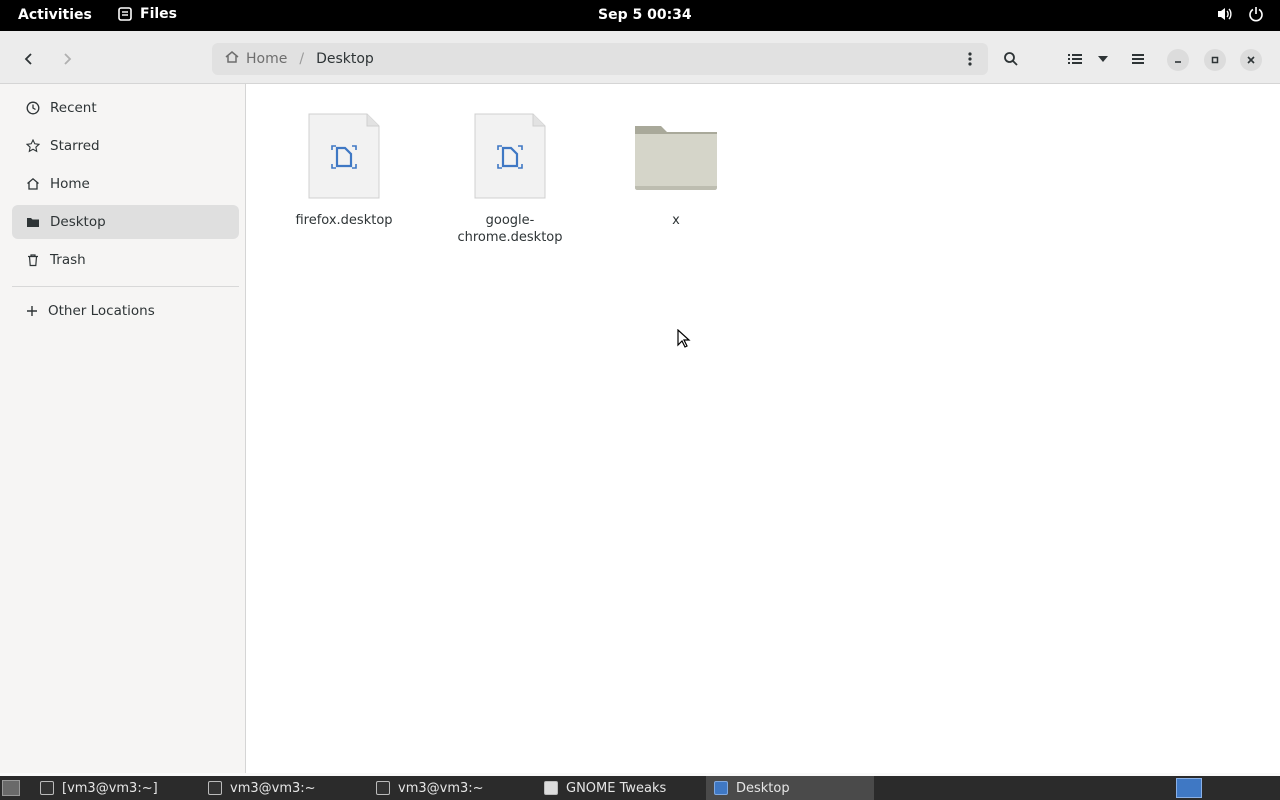 Image resolution: width=1280 pixels, height=800 pixels. I want to click on clock: Sep 5 00:34, so click(645, 15).